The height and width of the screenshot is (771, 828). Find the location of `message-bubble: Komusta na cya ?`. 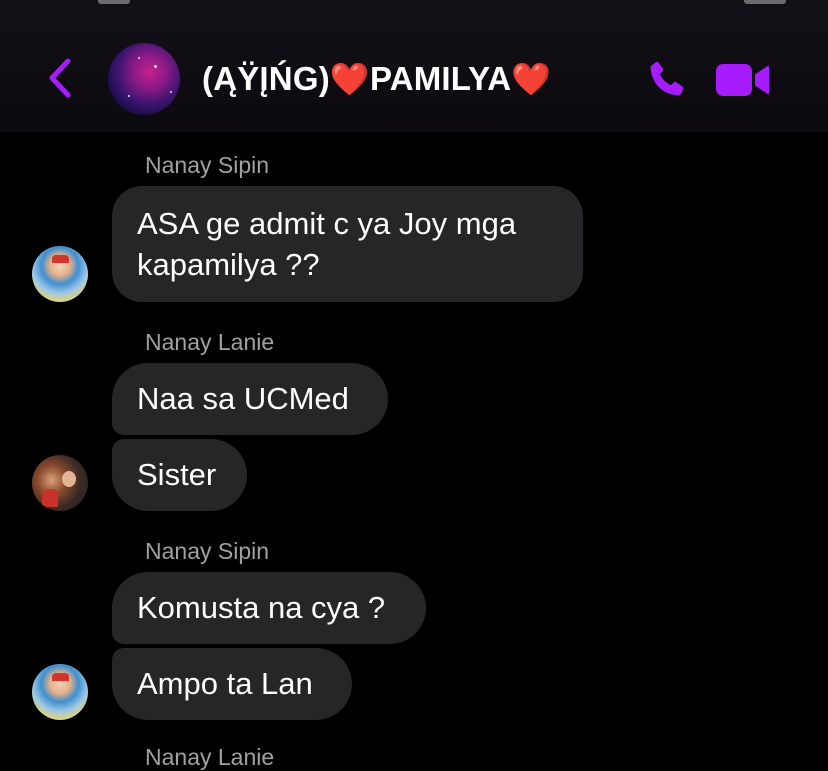

message-bubble: Komusta na cya ? is located at coordinates (269, 608).